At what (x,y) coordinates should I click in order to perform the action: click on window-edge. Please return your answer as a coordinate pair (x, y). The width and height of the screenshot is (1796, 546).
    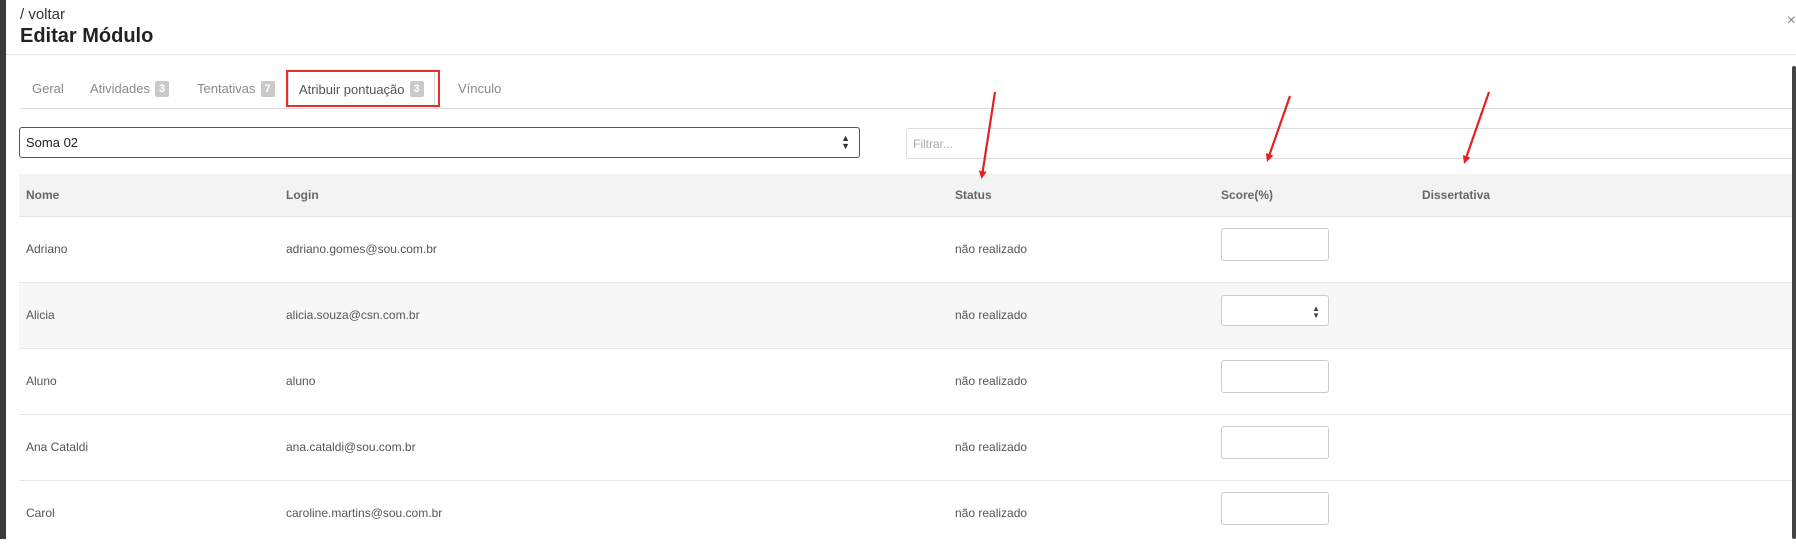
    Looking at the image, I should click on (3, 269).